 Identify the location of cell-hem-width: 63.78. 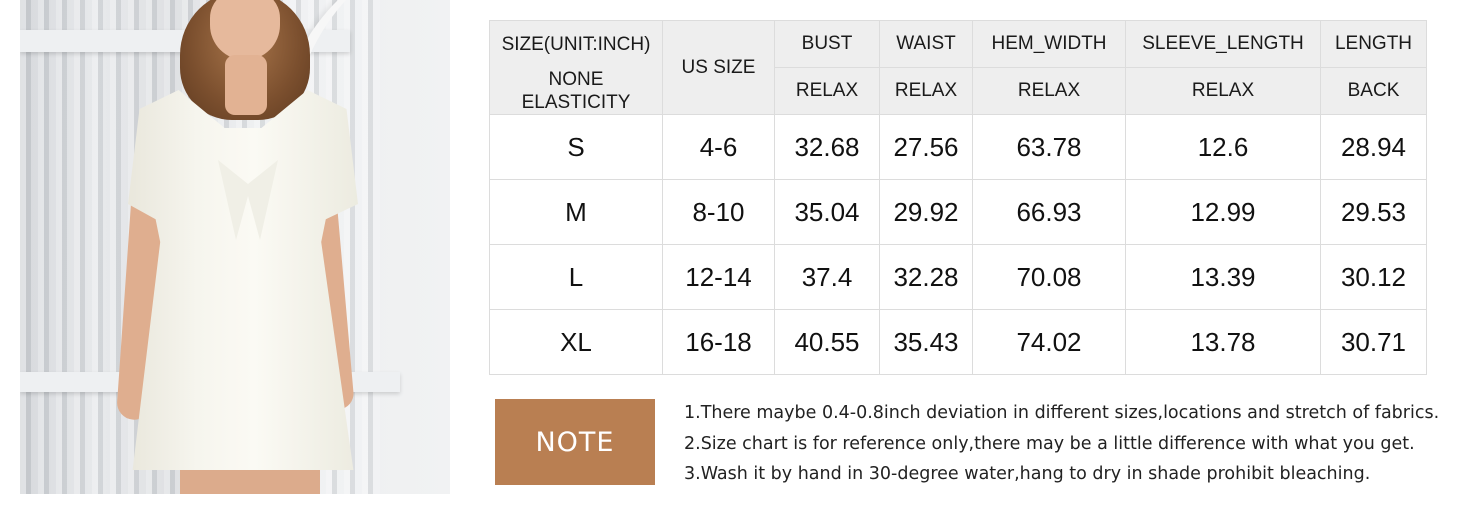
(1049, 147).